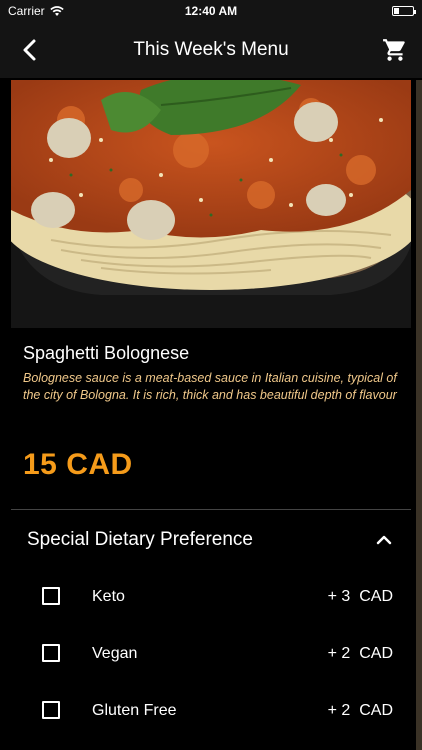 This screenshot has height=750, width=422. I want to click on shopping-cart-icon, so click(395, 50).